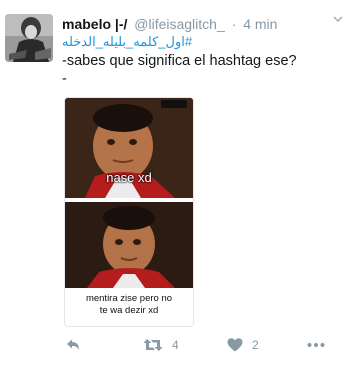 This screenshot has width=353, height=366. I want to click on meme-panel-top: nase xd, so click(129, 148).